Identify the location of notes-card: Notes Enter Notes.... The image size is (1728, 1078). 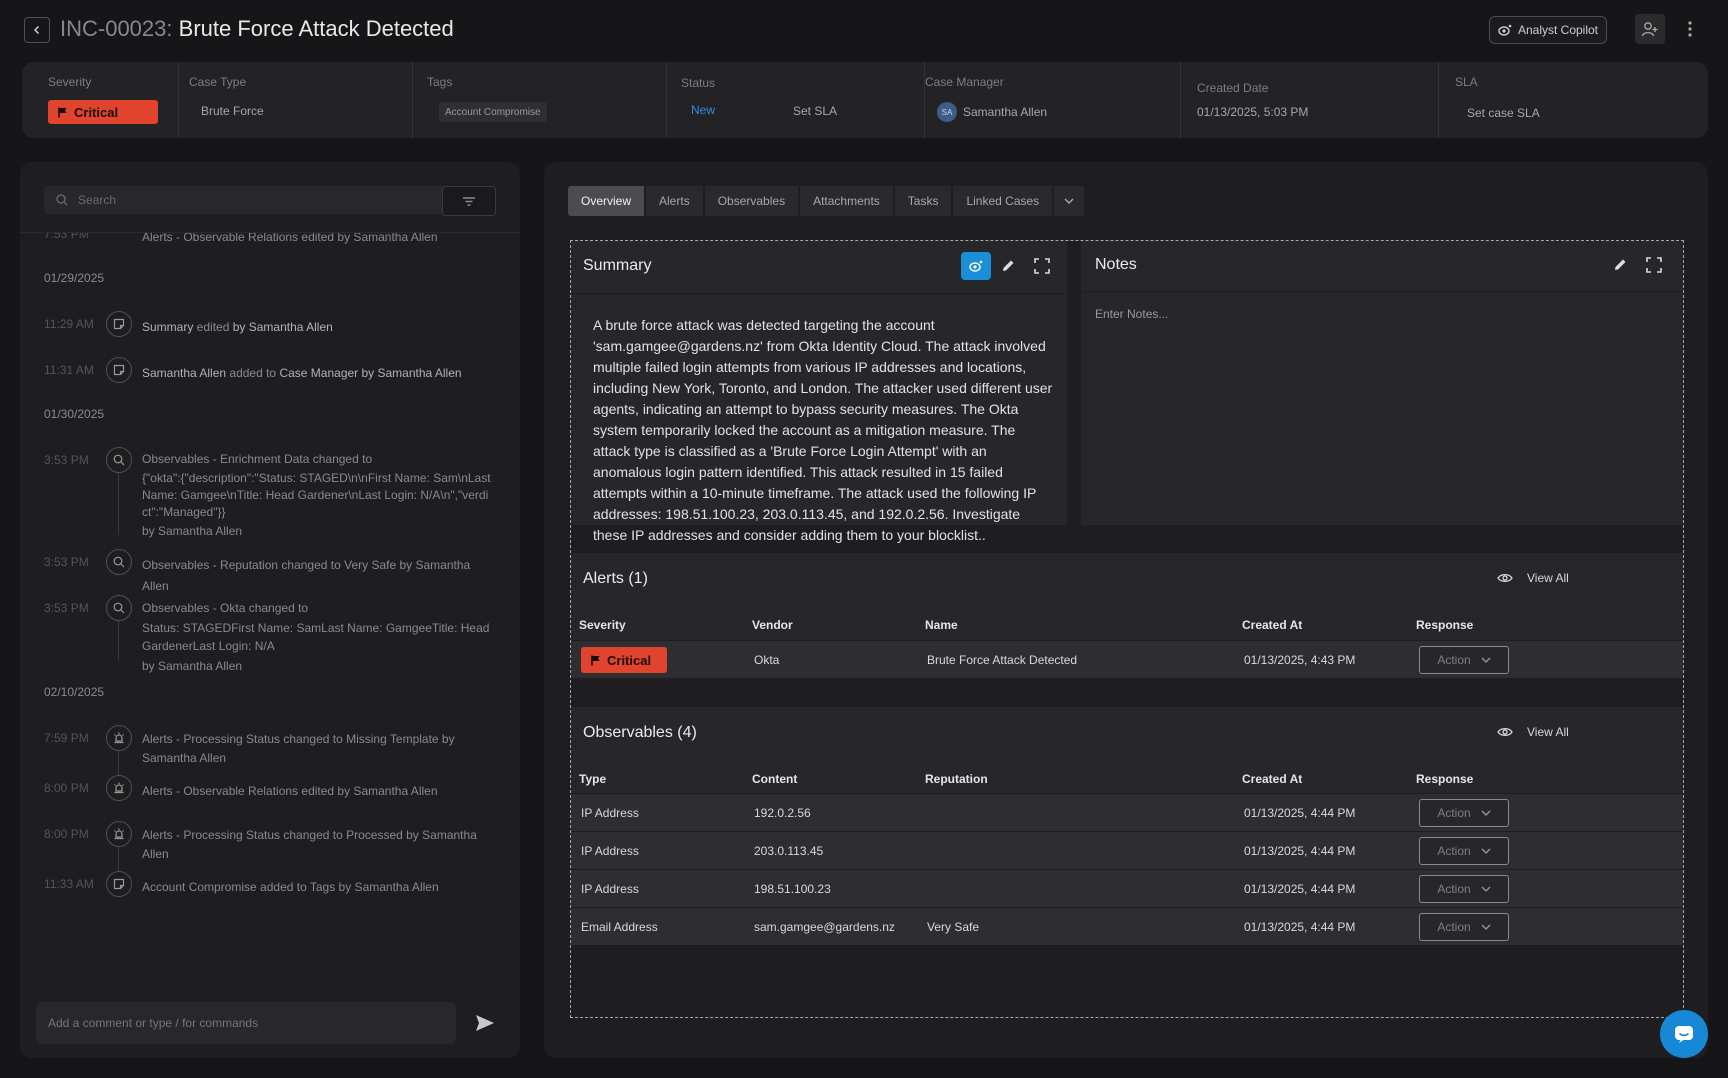
(1382, 383).